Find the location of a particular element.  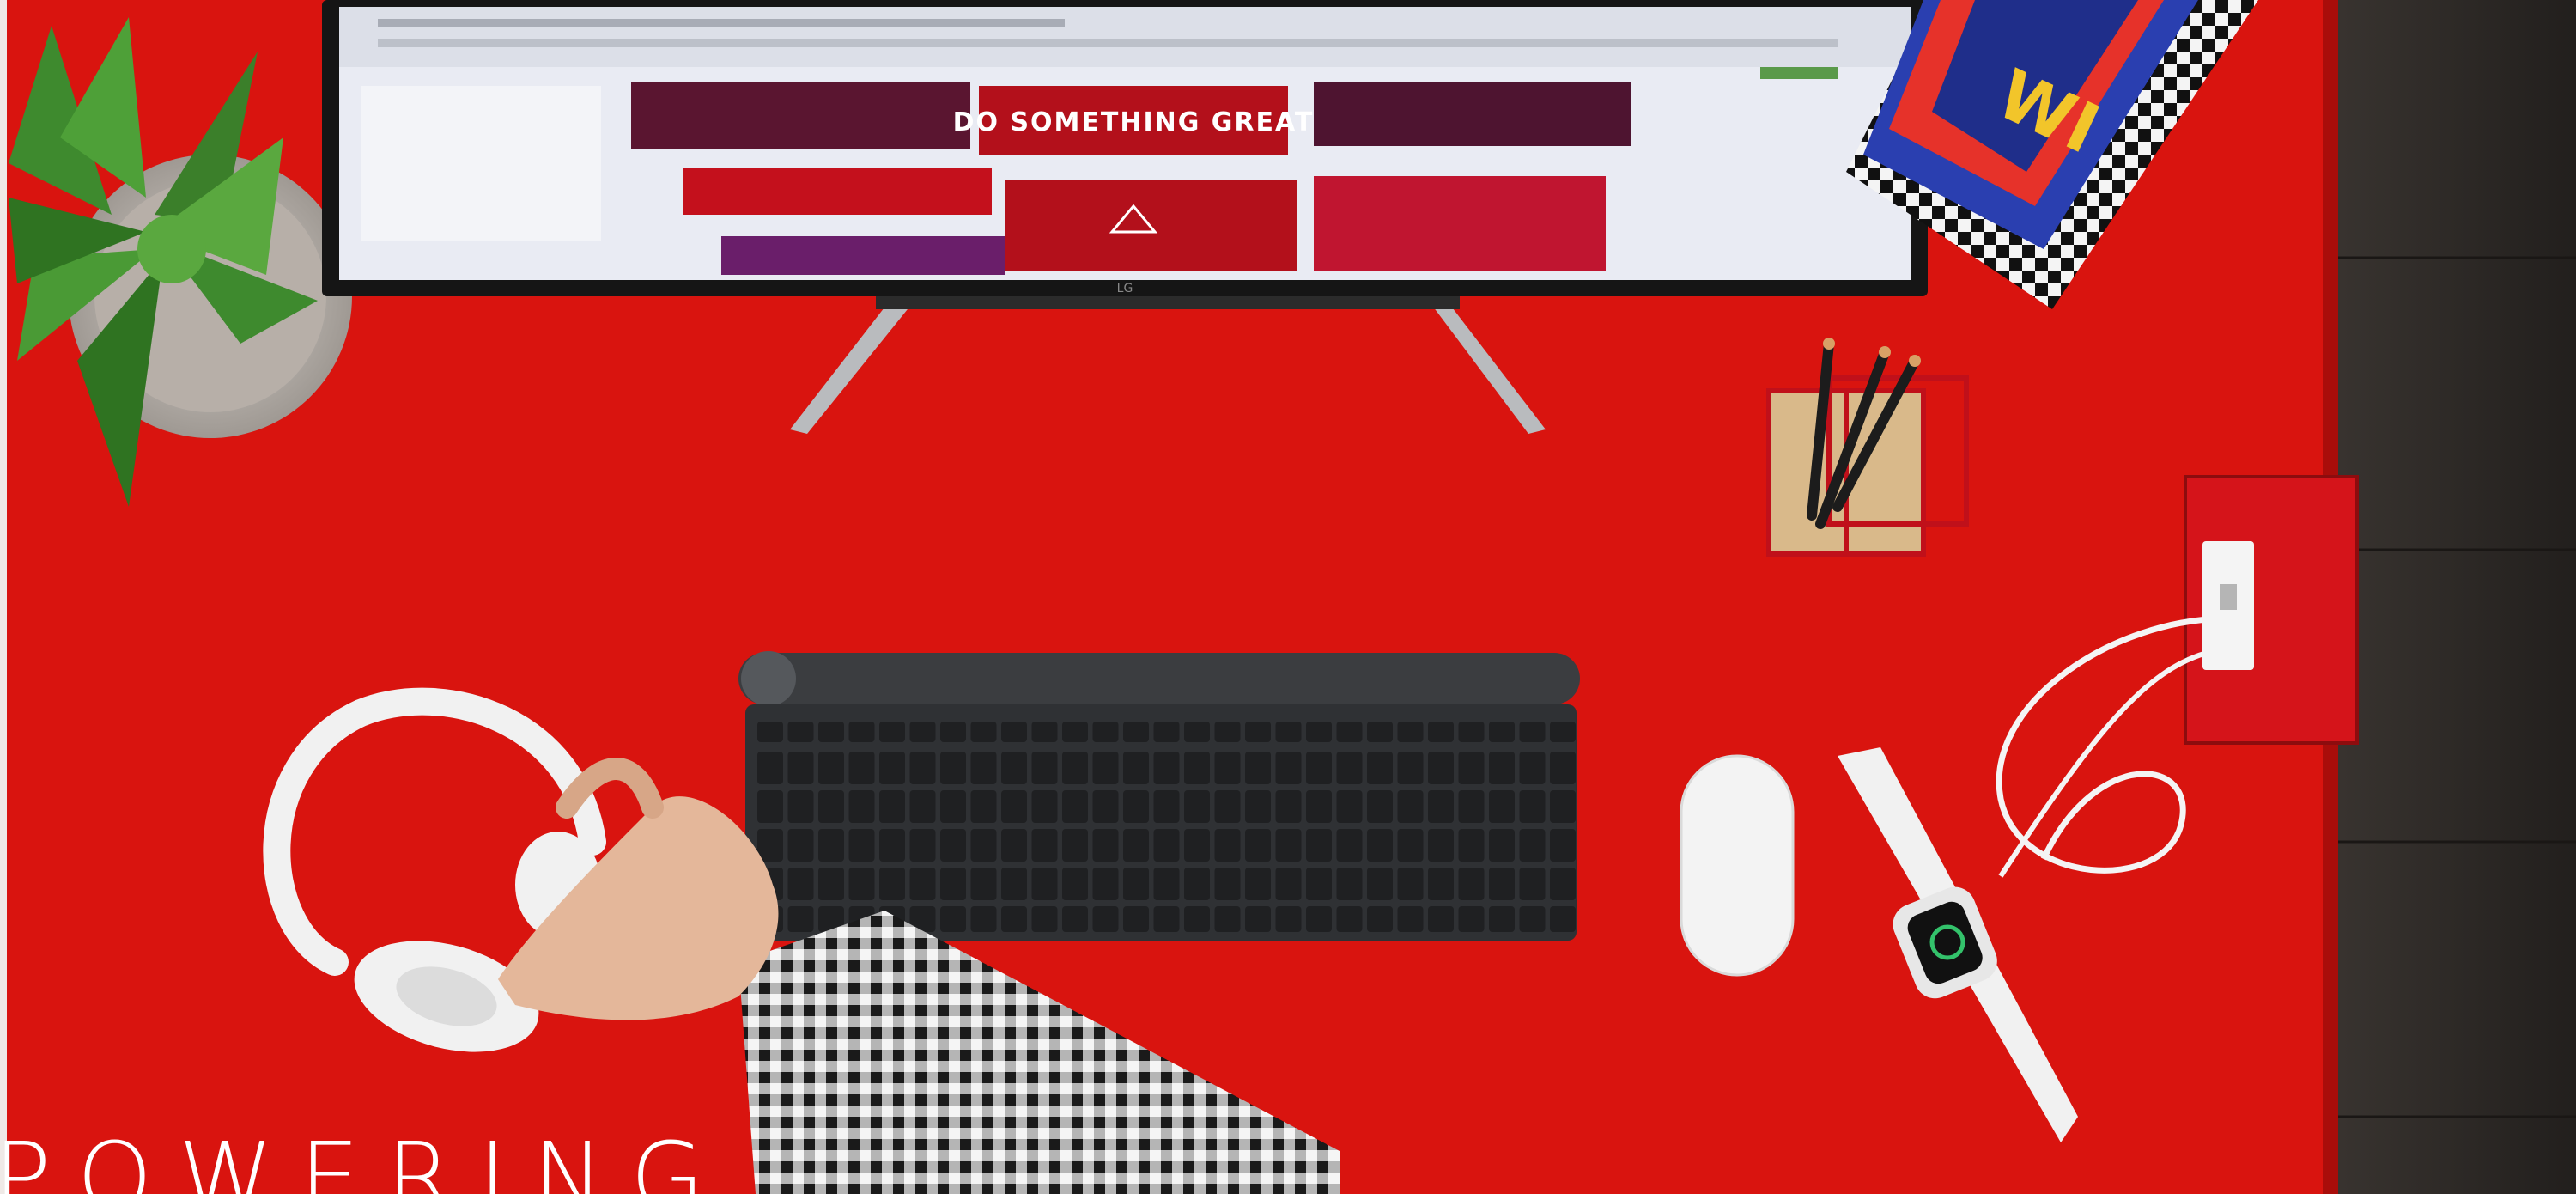

headline-text: POWERING is located at coordinates (366, 1158).